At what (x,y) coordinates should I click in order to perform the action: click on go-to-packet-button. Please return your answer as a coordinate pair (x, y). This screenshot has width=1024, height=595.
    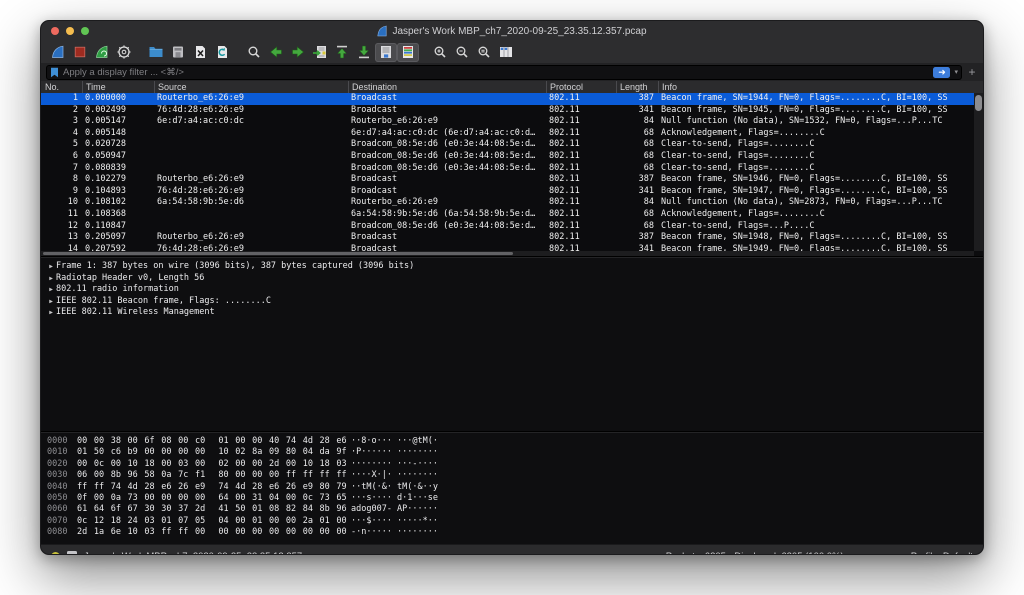
    Looking at the image, I should click on (320, 52).